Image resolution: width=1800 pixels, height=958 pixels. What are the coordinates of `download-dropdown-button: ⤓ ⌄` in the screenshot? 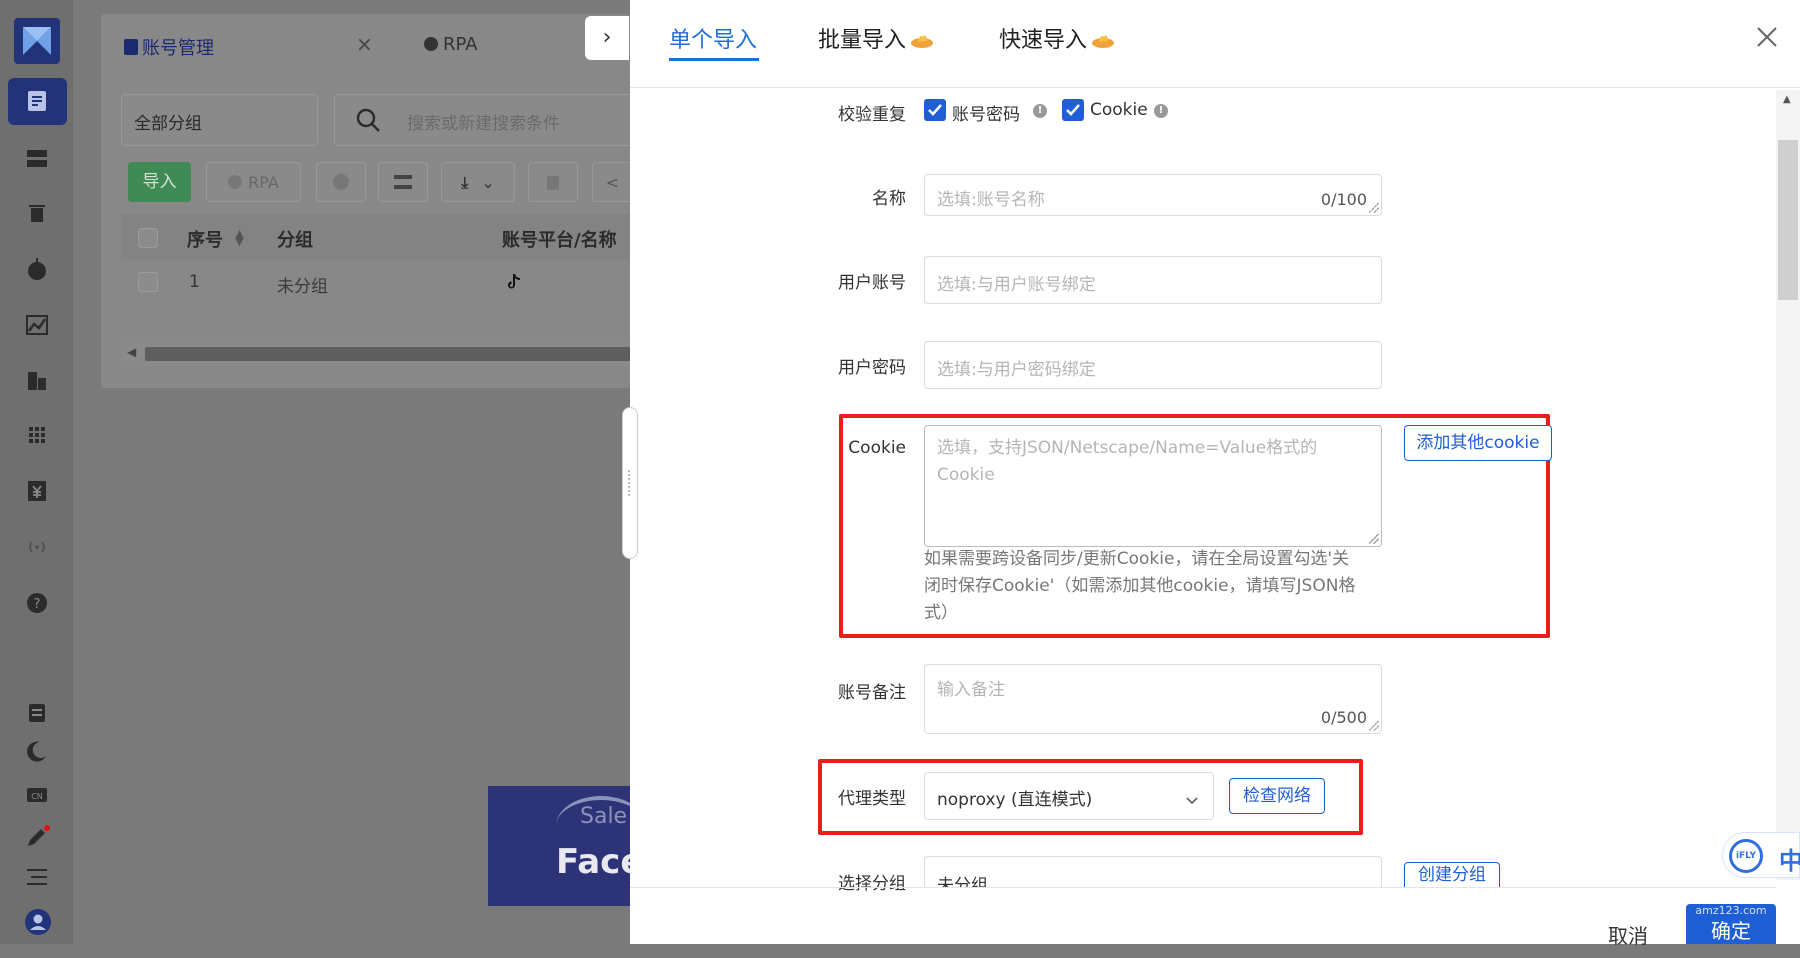 It's located at (478, 182).